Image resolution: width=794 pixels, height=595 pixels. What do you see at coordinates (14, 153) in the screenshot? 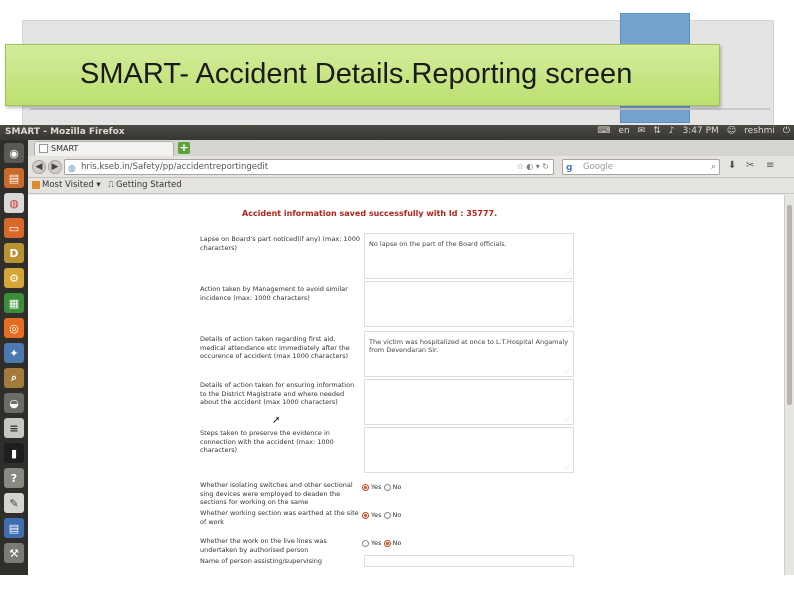
I see `dash-home-icon: ◉` at bounding box center [14, 153].